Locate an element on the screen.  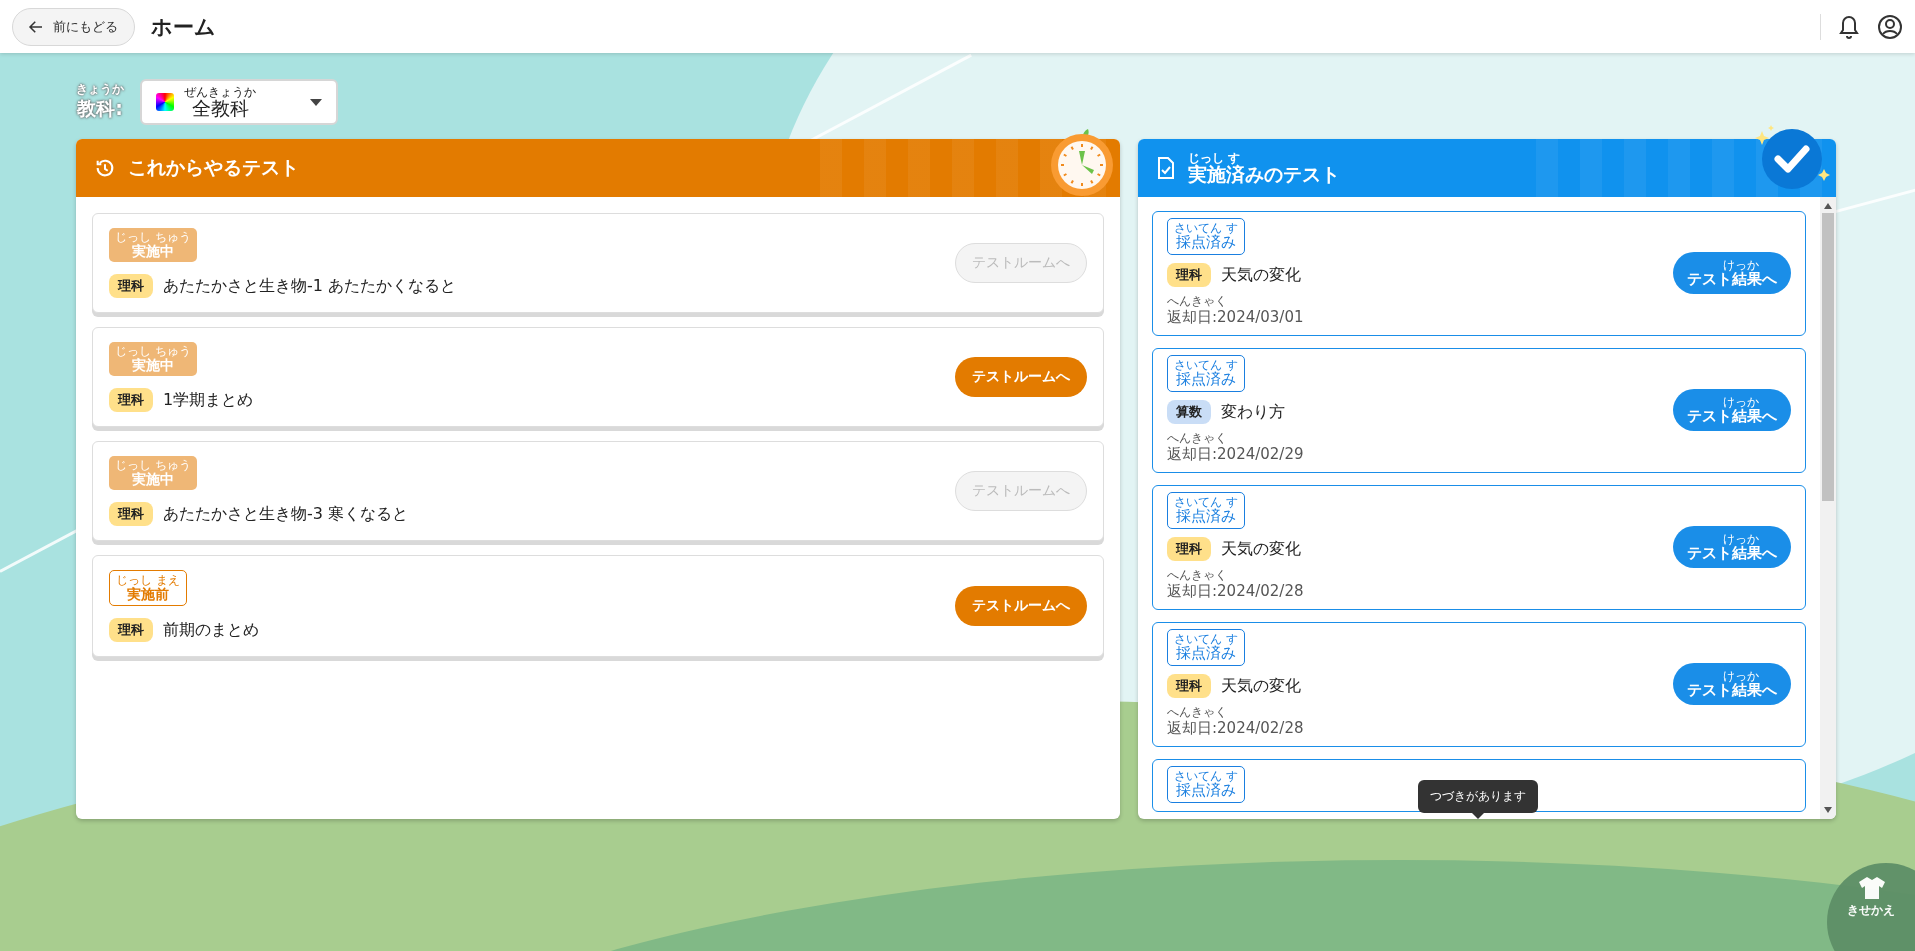
panel-title: これからやるテスト is located at coordinates (213, 167).